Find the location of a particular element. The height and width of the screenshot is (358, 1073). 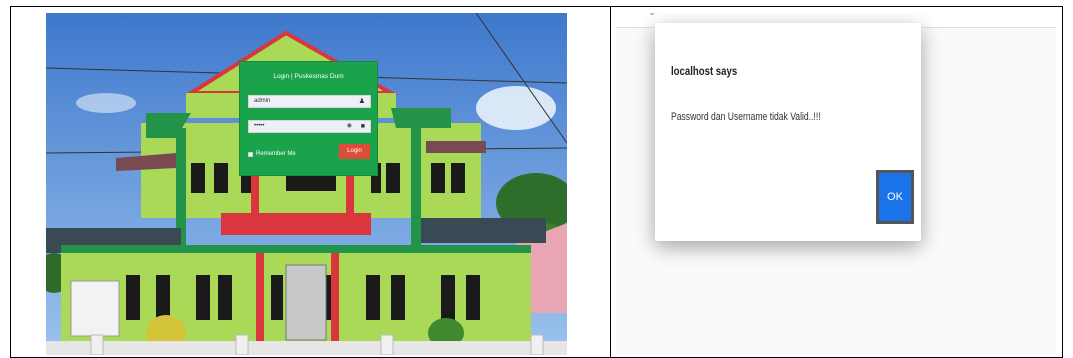

checkbox-box is located at coordinates (250, 154).